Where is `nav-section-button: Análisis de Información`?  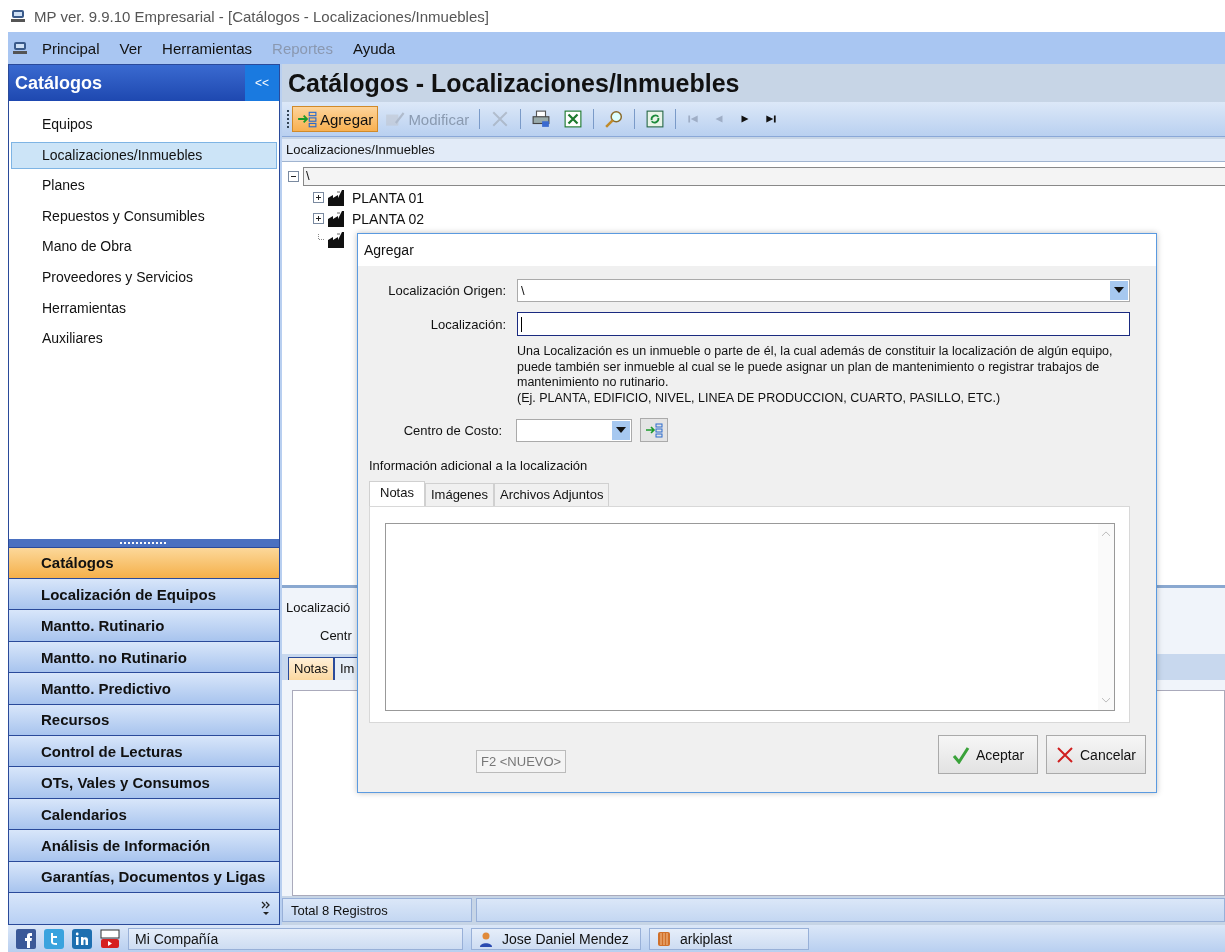 nav-section-button: Análisis de Información is located at coordinates (144, 845).